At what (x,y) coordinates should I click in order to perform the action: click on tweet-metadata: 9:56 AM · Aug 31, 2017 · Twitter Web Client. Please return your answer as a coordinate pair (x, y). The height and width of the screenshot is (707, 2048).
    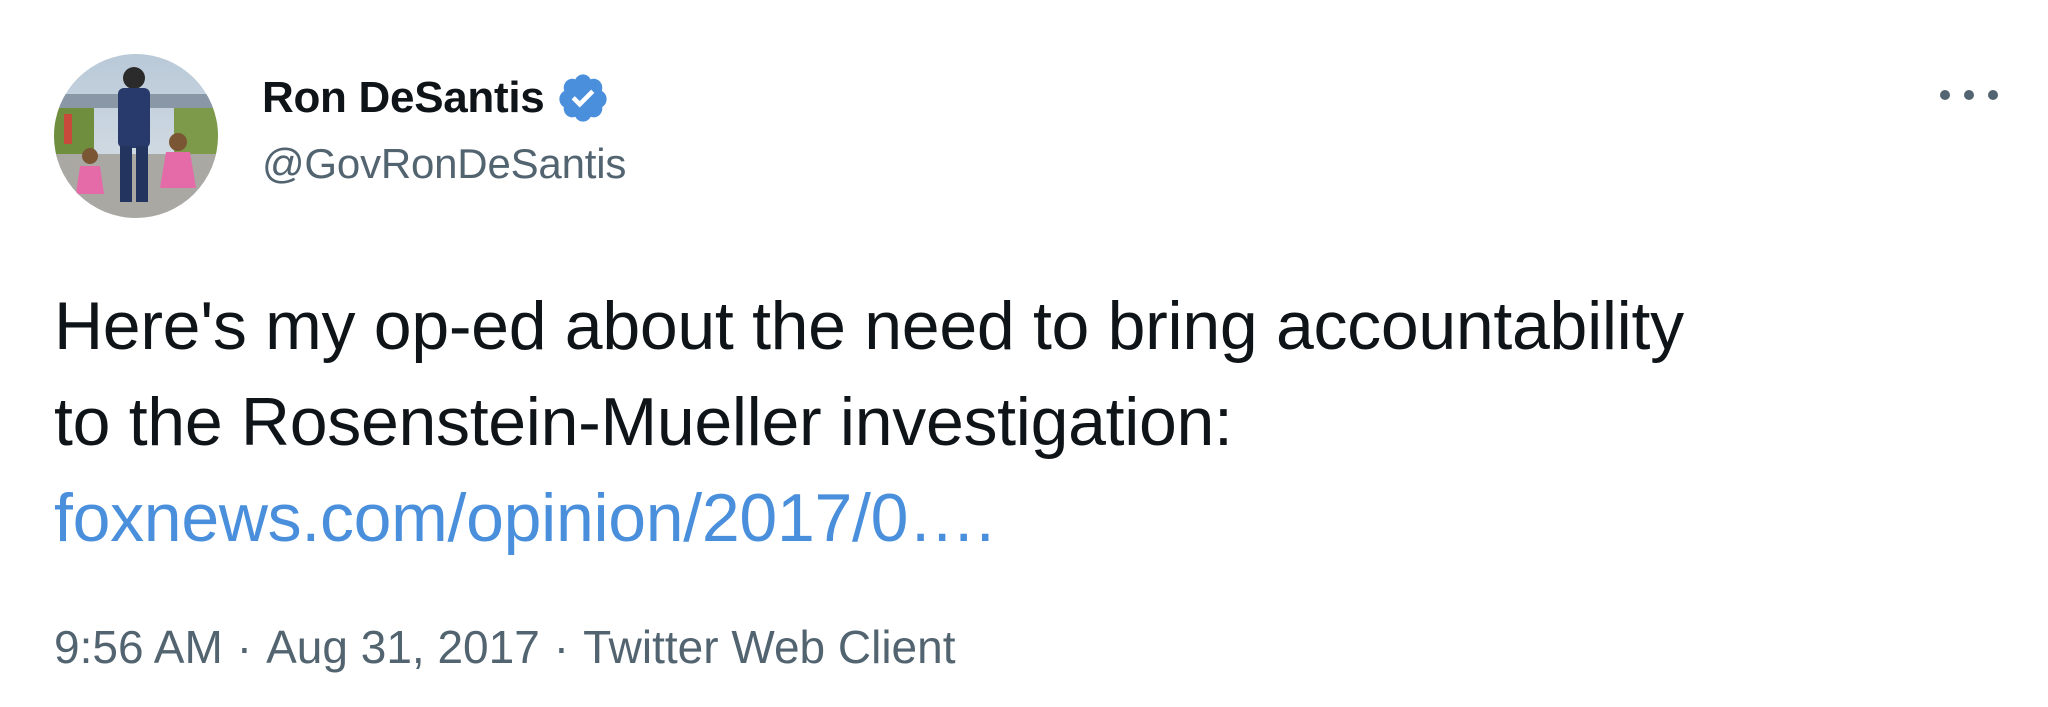
    Looking at the image, I should click on (505, 647).